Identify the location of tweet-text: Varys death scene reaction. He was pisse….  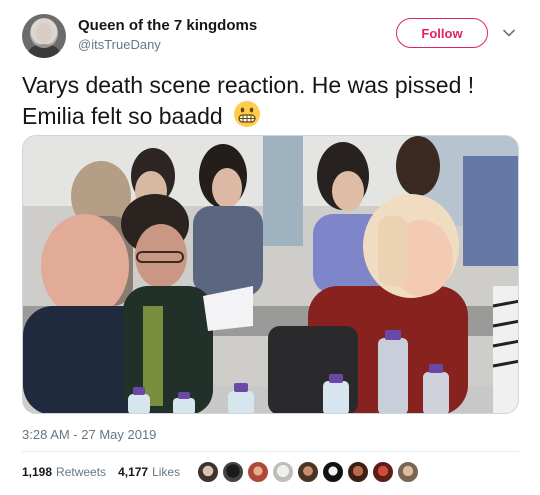
(272, 102).